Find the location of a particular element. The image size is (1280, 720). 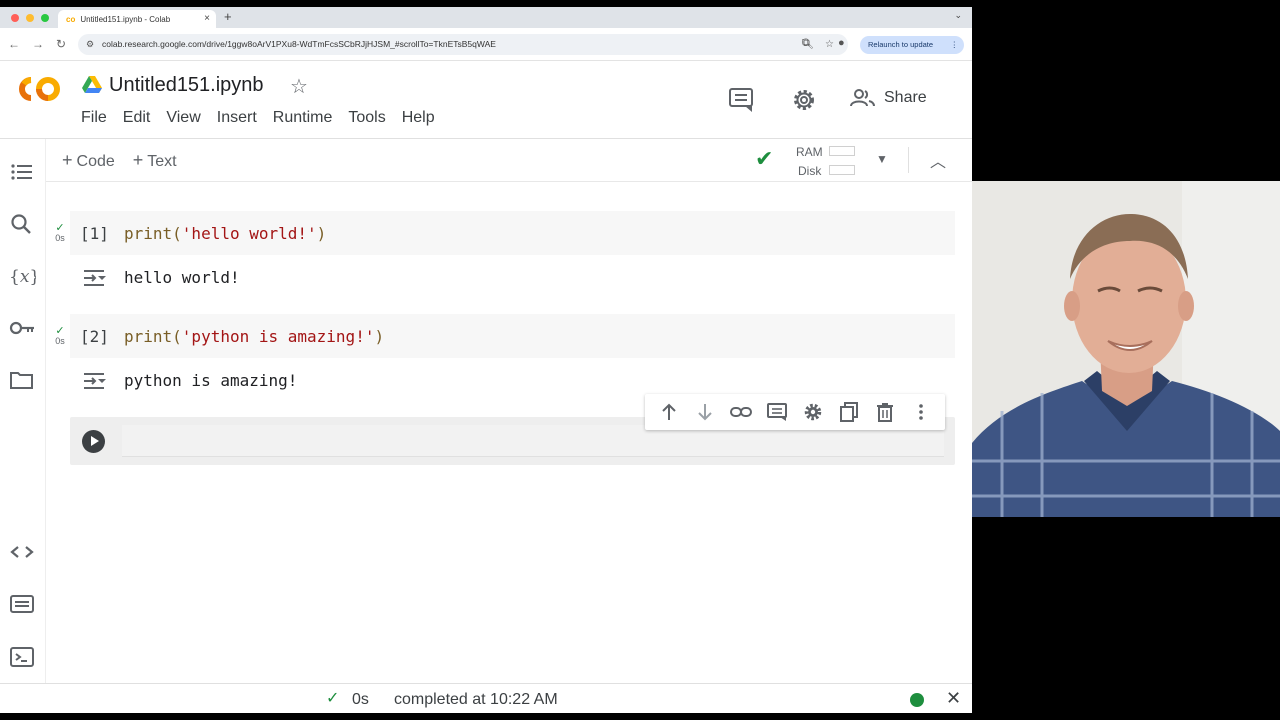

cell-2-exec-count: [2] is located at coordinates (94, 336).